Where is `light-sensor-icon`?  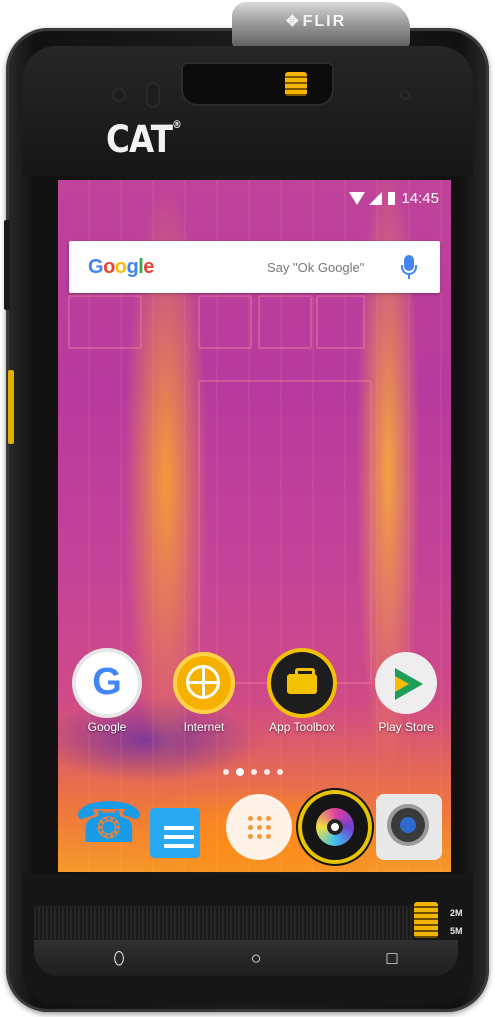 light-sensor-icon is located at coordinates (405, 95).